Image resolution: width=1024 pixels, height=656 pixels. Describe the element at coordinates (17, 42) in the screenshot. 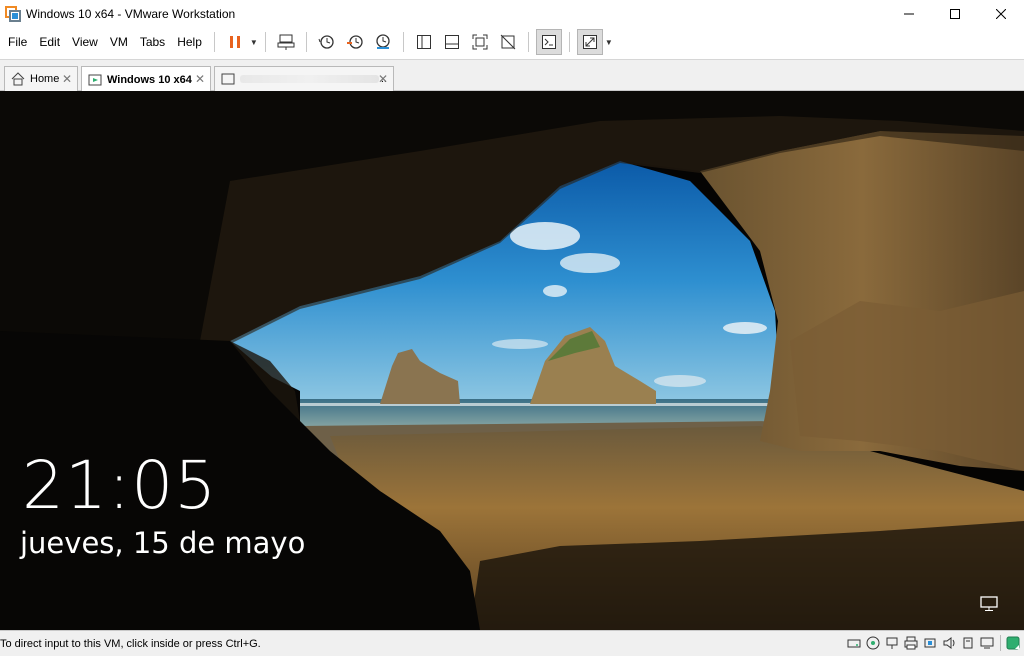

I see `menu-file: File` at that location.